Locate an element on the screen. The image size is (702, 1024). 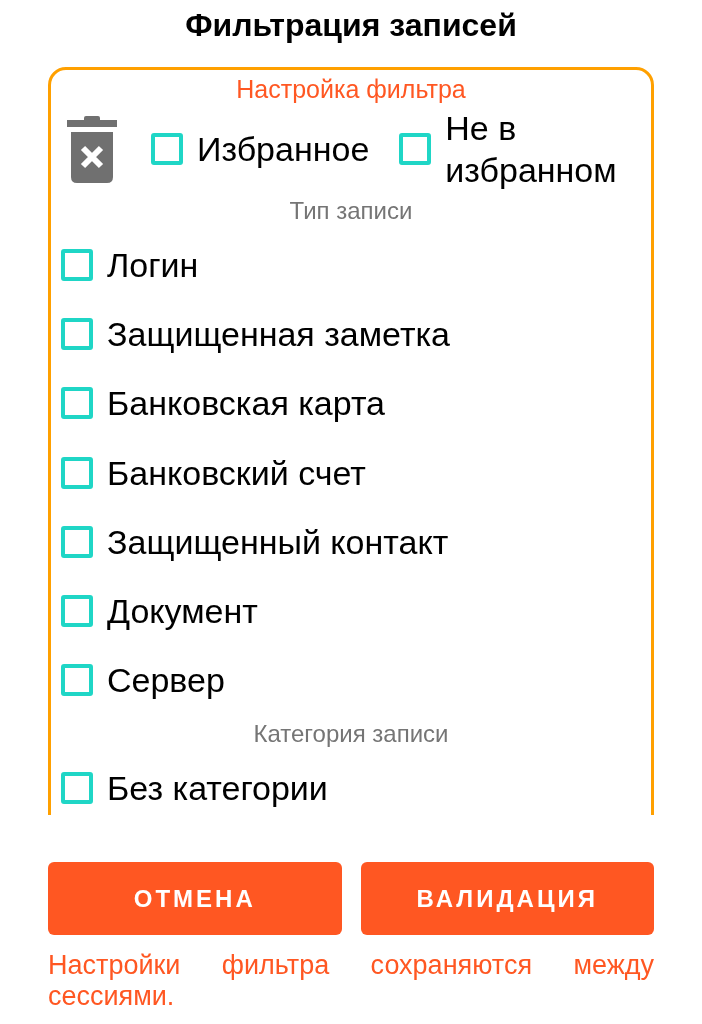
dialog-title: Фильтрация записей is located at coordinates (351, 25).